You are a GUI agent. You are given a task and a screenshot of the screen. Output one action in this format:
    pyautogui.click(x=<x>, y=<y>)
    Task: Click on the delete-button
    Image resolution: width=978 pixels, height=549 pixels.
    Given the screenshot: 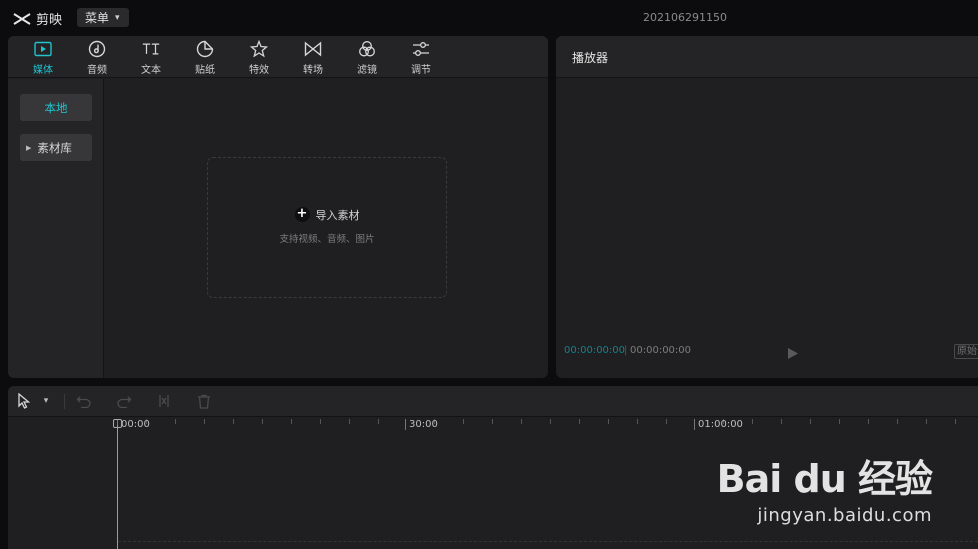 What is the action you would take?
    pyautogui.click(x=204, y=401)
    